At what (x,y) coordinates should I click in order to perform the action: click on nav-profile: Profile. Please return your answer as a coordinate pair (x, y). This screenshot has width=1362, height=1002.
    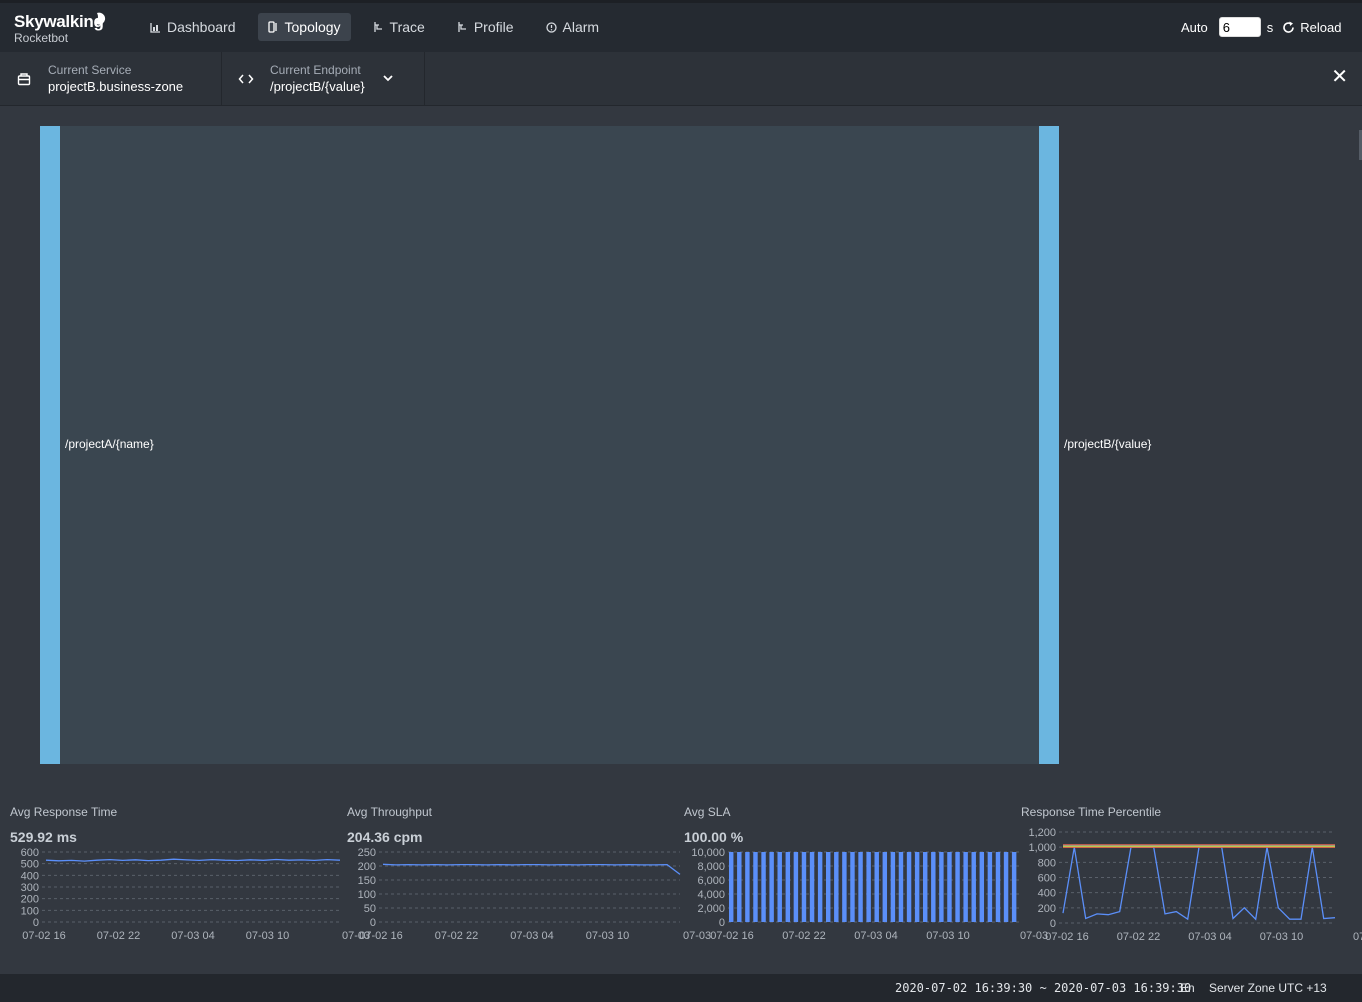
    Looking at the image, I should click on (485, 27).